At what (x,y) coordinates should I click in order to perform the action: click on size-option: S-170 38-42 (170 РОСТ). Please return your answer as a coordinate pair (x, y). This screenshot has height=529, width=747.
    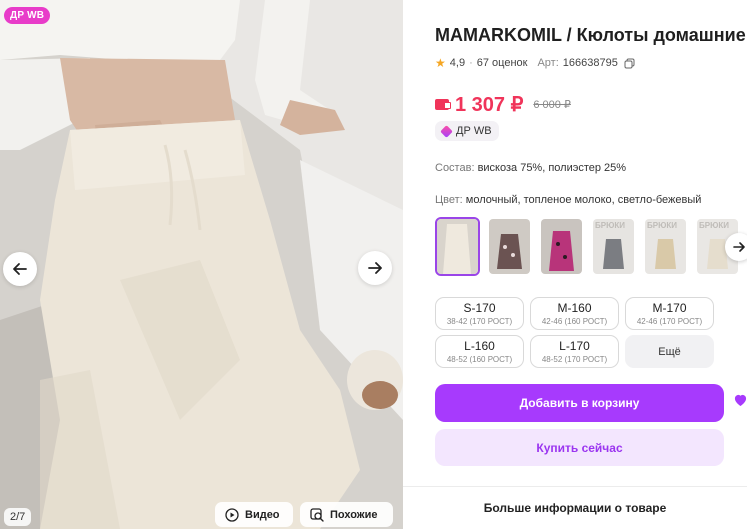
    Looking at the image, I should click on (479, 313).